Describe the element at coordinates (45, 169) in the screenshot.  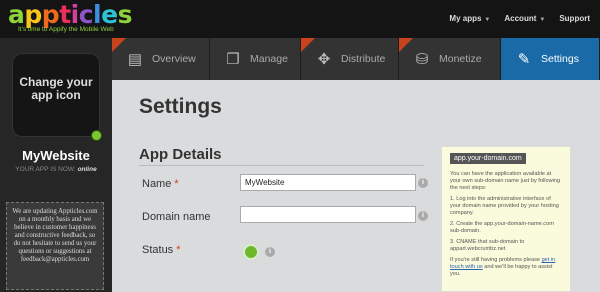
I see `status-prefix: YOUR APP IS NOW:` at that location.